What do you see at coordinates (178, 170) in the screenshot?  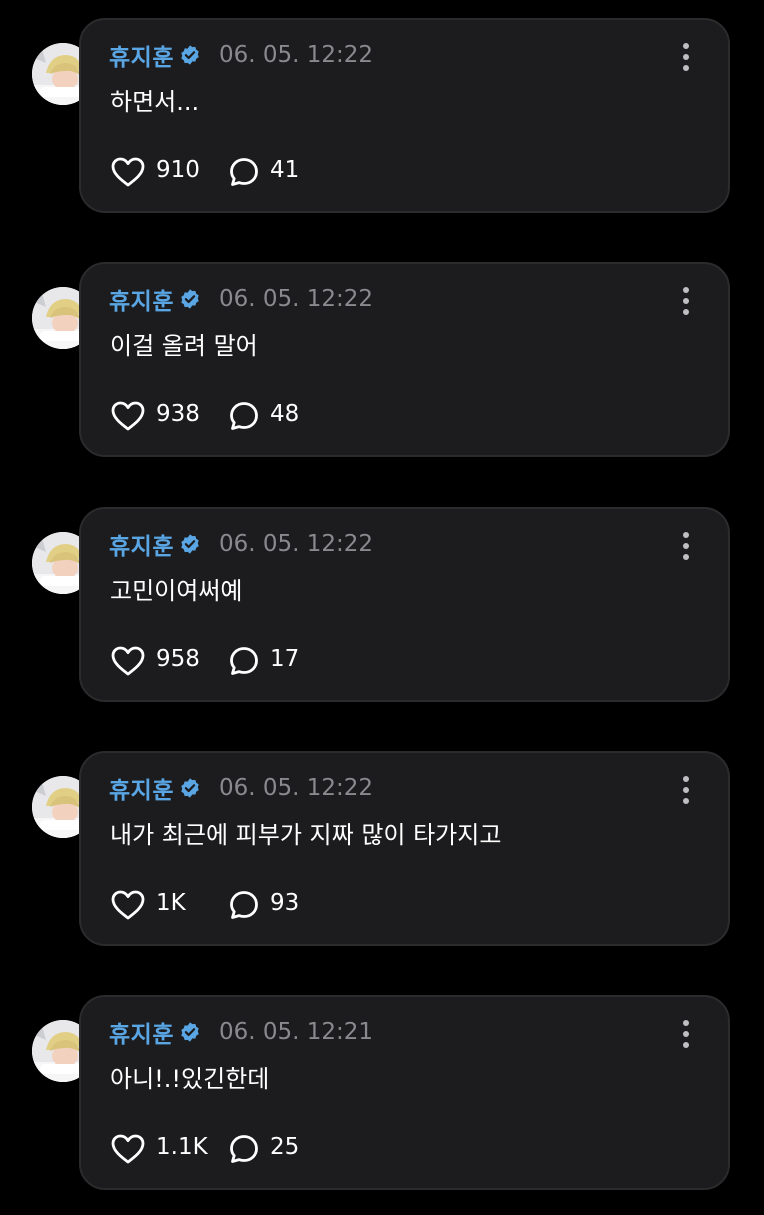 I see `like-count: 910` at bounding box center [178, 170].